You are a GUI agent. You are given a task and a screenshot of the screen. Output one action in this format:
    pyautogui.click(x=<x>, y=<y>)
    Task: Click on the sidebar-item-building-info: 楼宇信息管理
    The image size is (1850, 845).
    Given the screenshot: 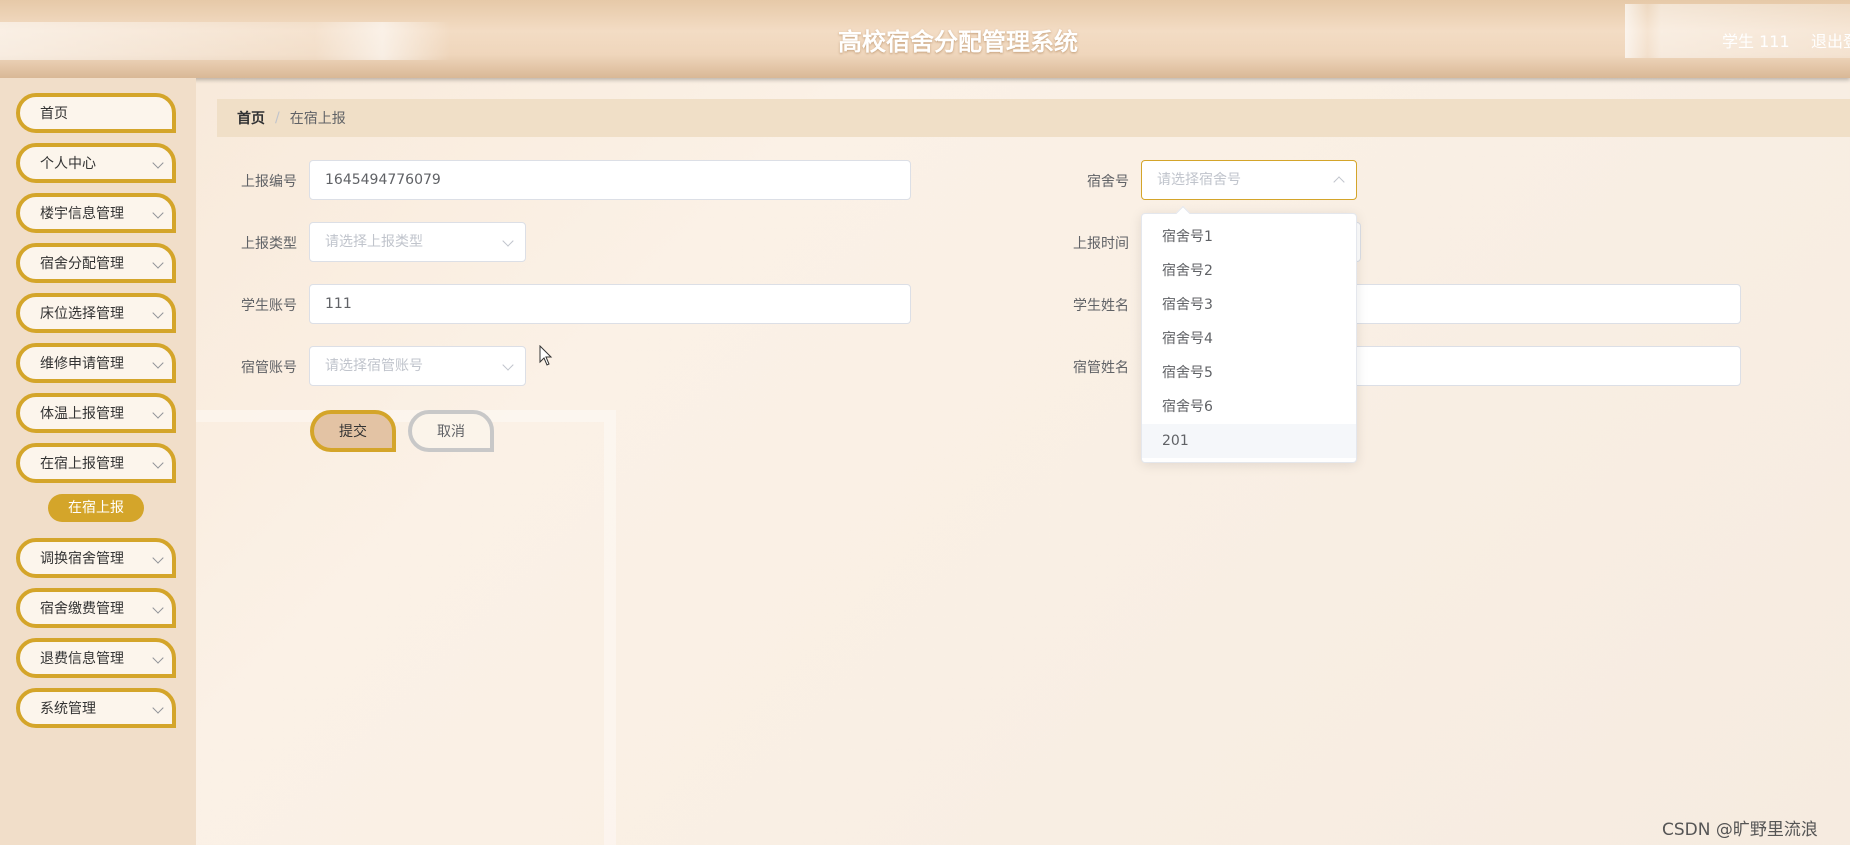 What is the action you would take?
    pyautogui.click(x=96, y=213)
    